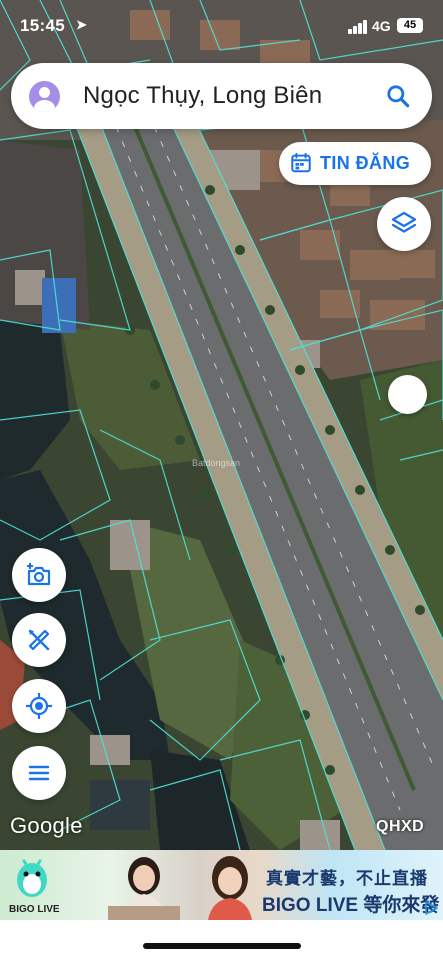 The image size is (443, 960). I want to click on ad-person-image, so click(144, 888).